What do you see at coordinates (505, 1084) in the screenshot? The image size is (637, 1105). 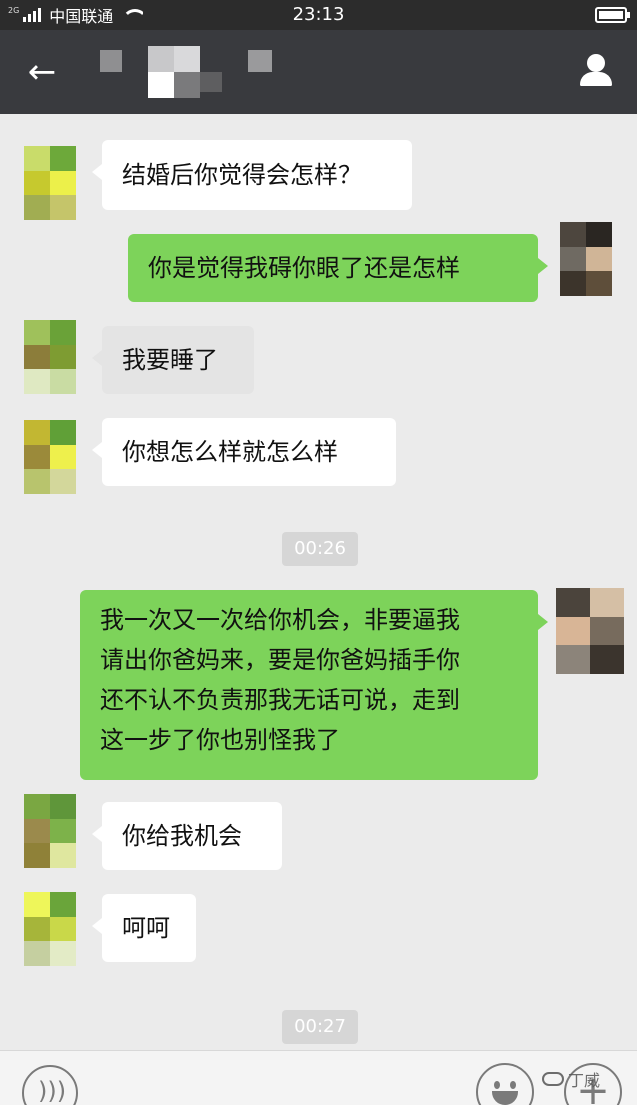 I see `emoji-button` at bounding box center [505, 1084].